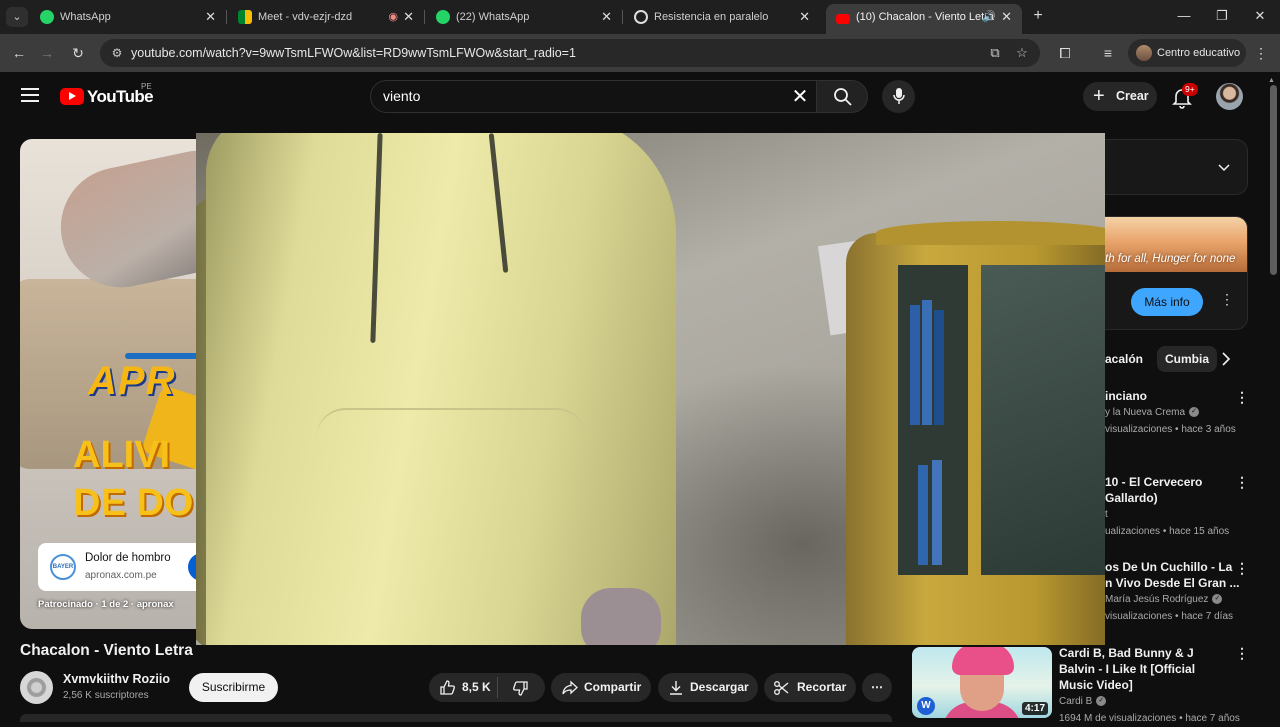 Image resolution: width=1280 pixels, height=727 pixels. What do you see at coordinates (401, 96) in the screenshot?
I see `search-value: viento` at bounding box center [401, 96].